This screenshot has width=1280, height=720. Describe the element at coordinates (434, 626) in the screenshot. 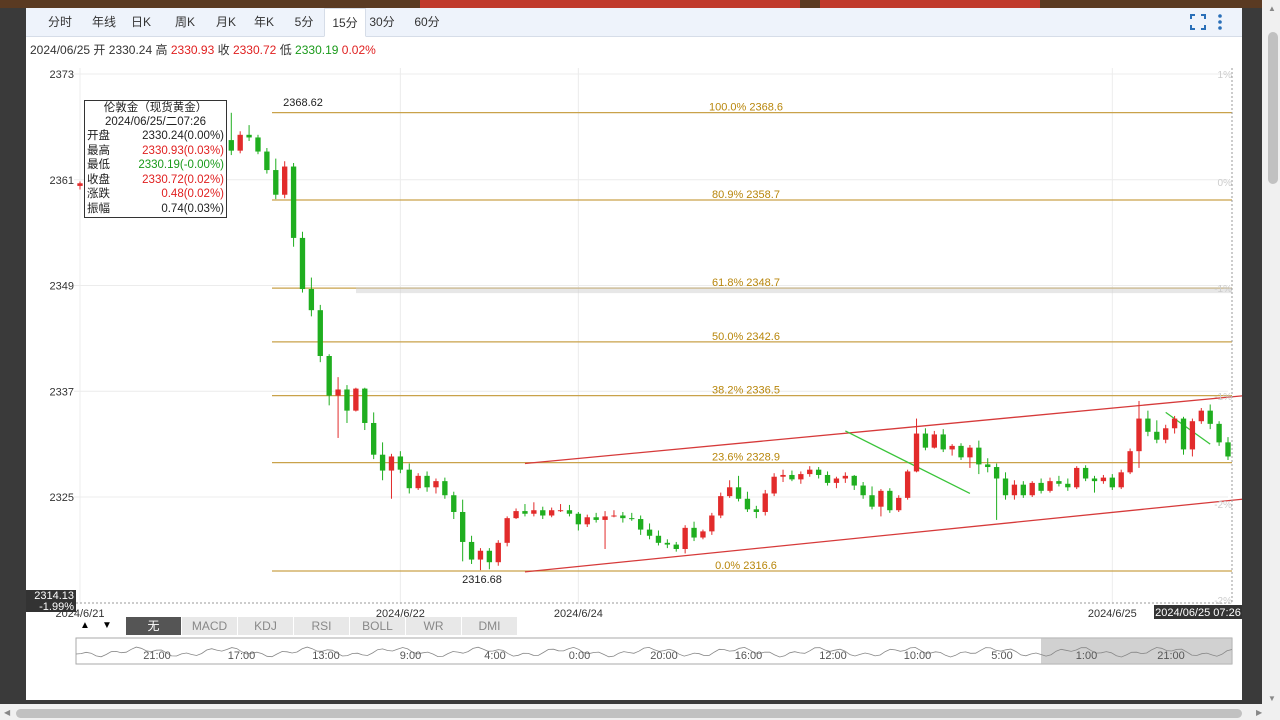

I see `indicator-wr: WR` at that location.